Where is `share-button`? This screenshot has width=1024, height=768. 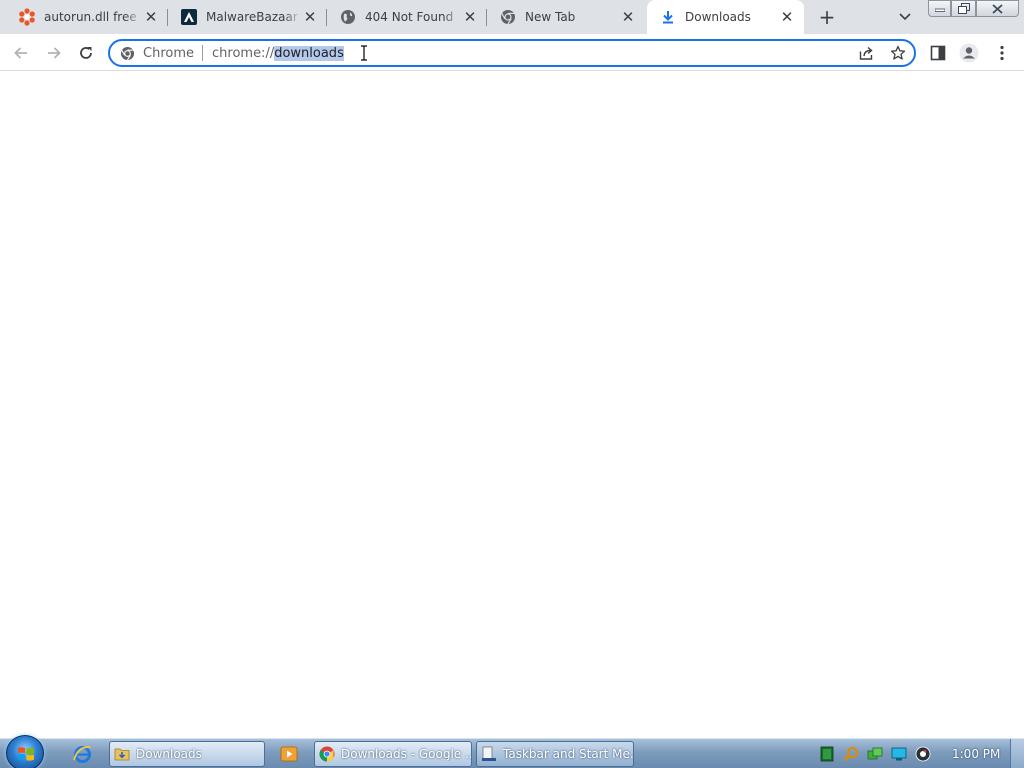
share-button is located at coordinates (866, 53).